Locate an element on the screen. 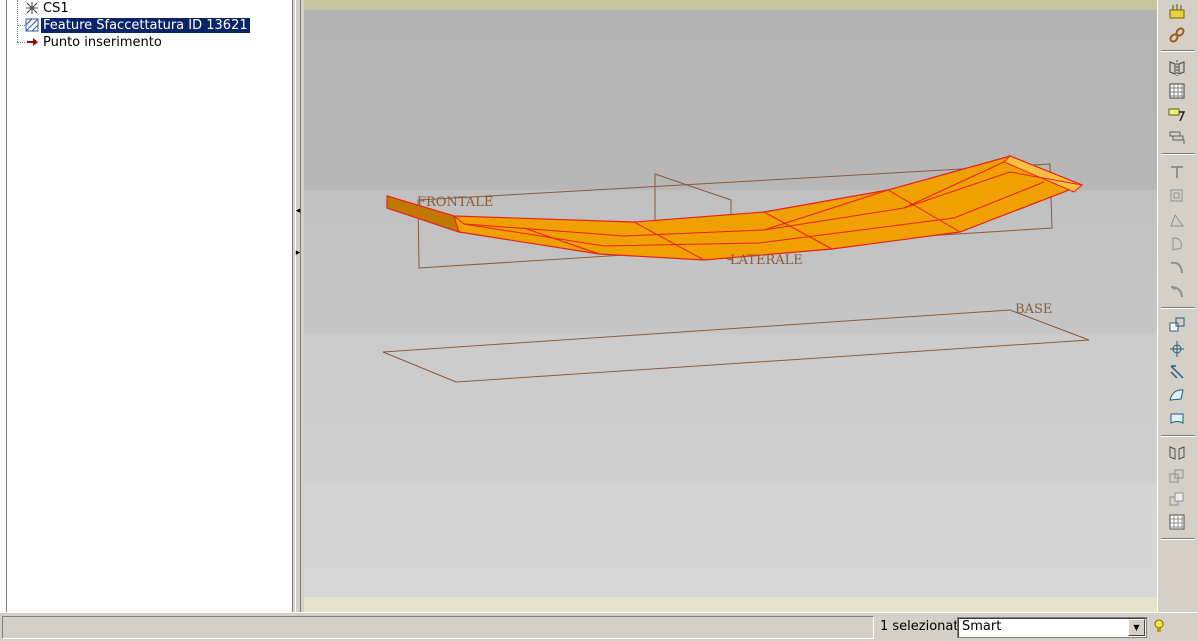 Image resolution: width=1198 pixels, height=641 pixels. coordinate-system-icon is located at coordinates (32, 8).